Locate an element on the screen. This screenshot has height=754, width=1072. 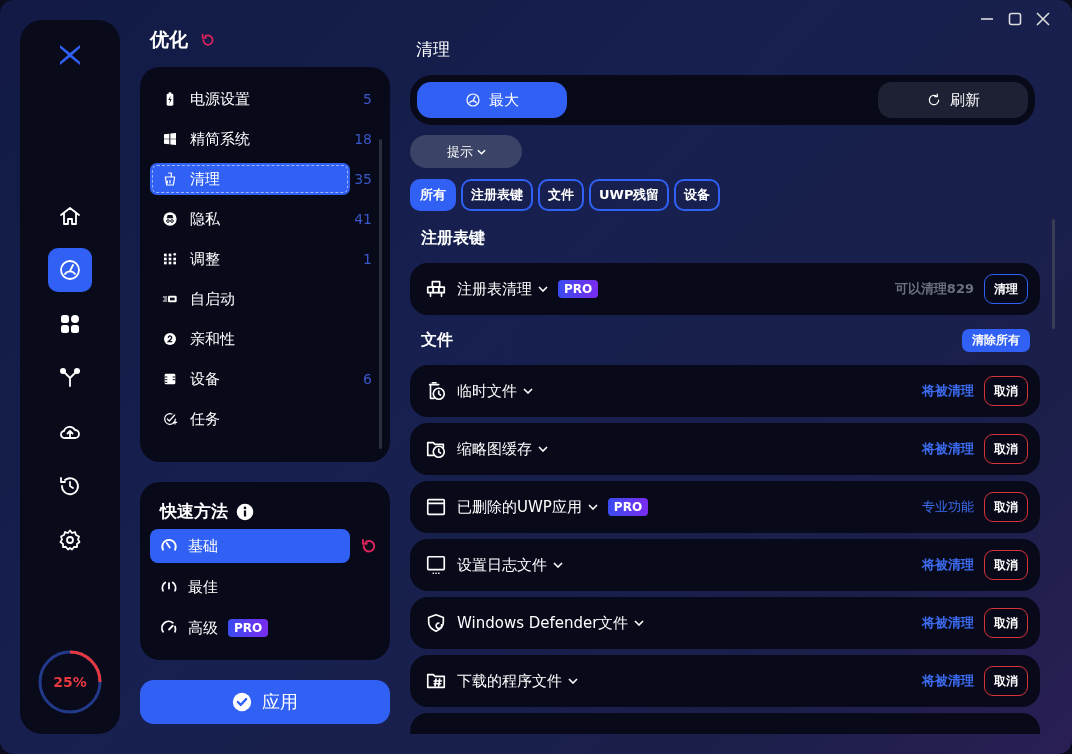
filter-chip: 注册表键 is located at coordinates (497, 195).